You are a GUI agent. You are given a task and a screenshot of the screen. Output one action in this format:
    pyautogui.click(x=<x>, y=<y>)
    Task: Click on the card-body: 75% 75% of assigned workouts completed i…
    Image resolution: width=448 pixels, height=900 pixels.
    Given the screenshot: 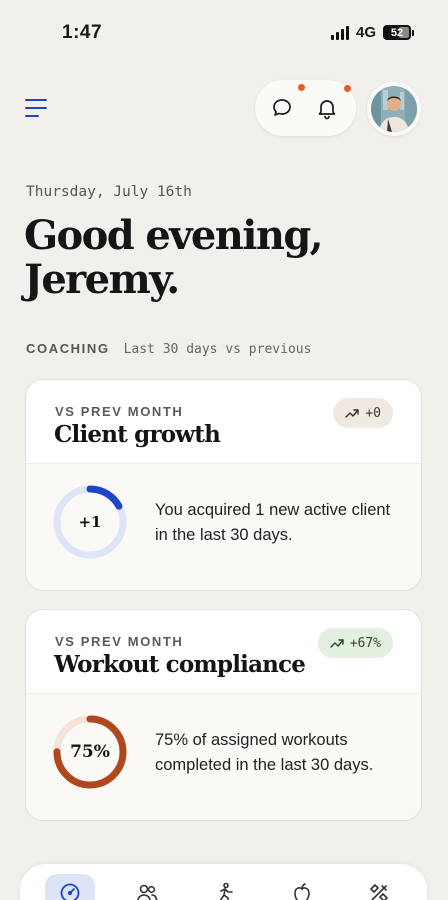 What is the action you would take?
    pyautogui.click(x=223, y=757)
    